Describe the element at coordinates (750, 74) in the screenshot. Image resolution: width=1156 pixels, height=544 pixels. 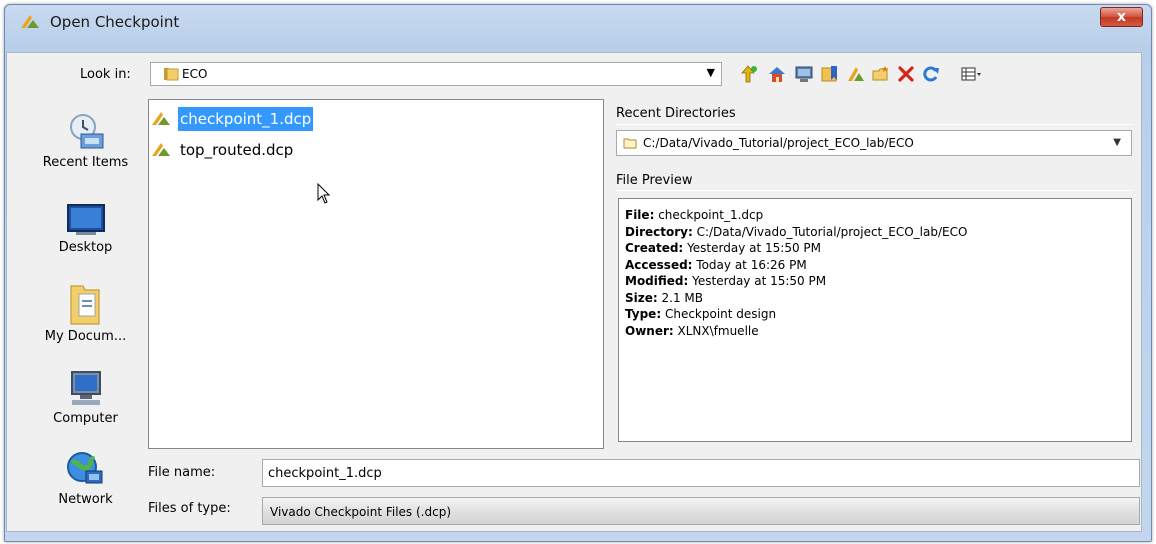
I see `up-folder-icon` at that location.